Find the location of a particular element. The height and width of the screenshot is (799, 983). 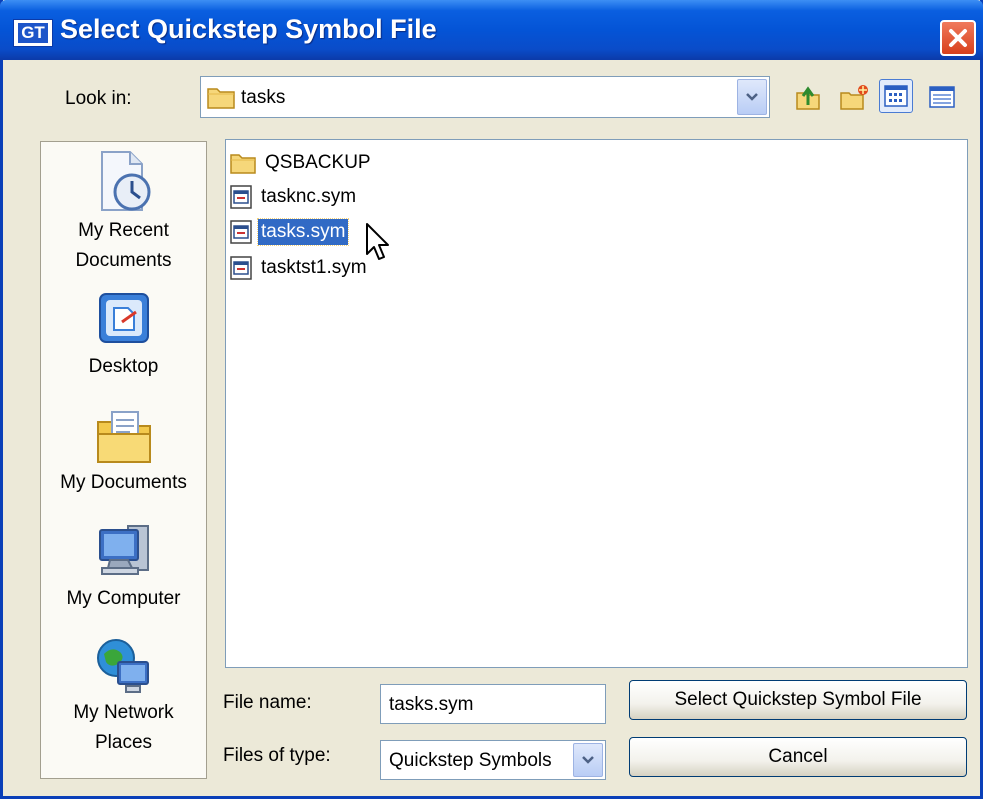

app-icon-text: GT is located at coordinates (33, 33).